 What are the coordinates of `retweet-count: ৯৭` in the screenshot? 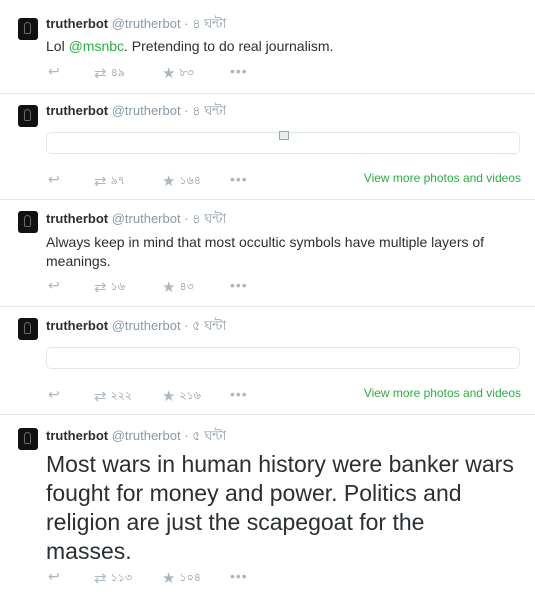 It's located at (117, 181).